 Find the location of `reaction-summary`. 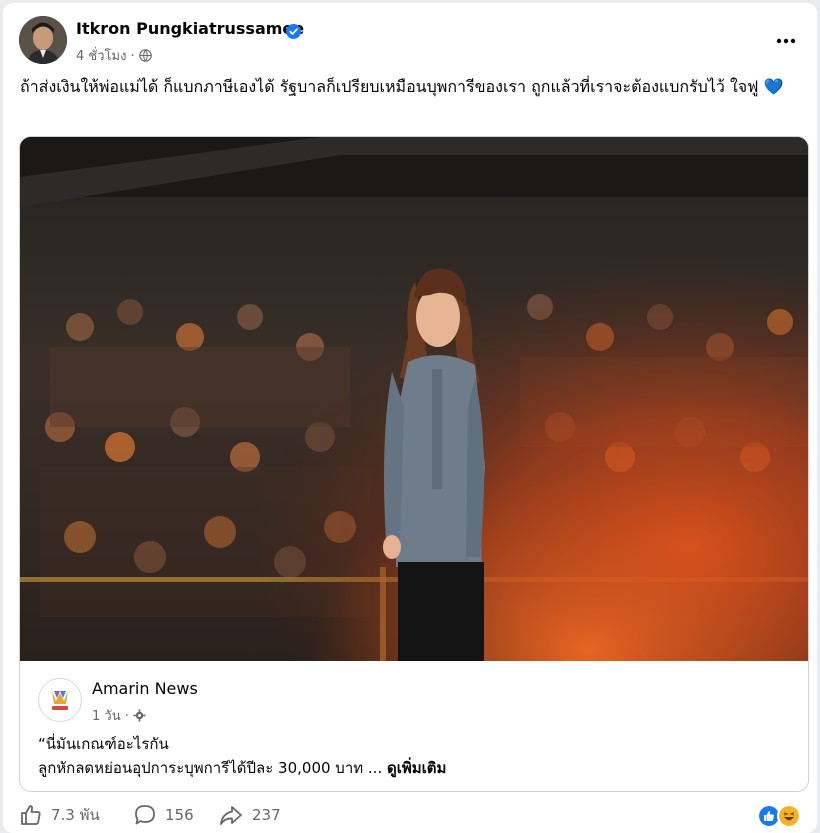

reaction-summary is located at coordinates (779, 816).